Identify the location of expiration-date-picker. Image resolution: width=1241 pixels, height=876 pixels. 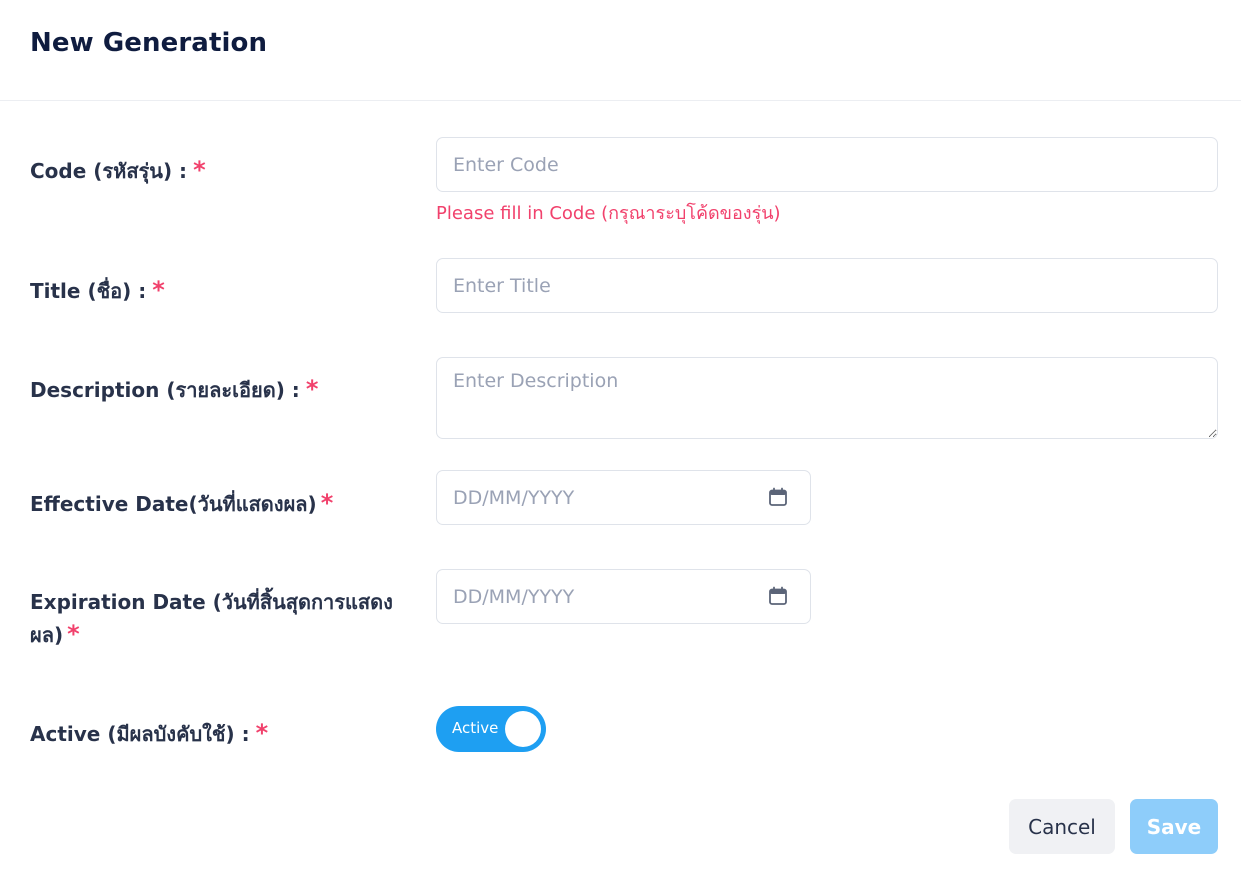
(623, 596).